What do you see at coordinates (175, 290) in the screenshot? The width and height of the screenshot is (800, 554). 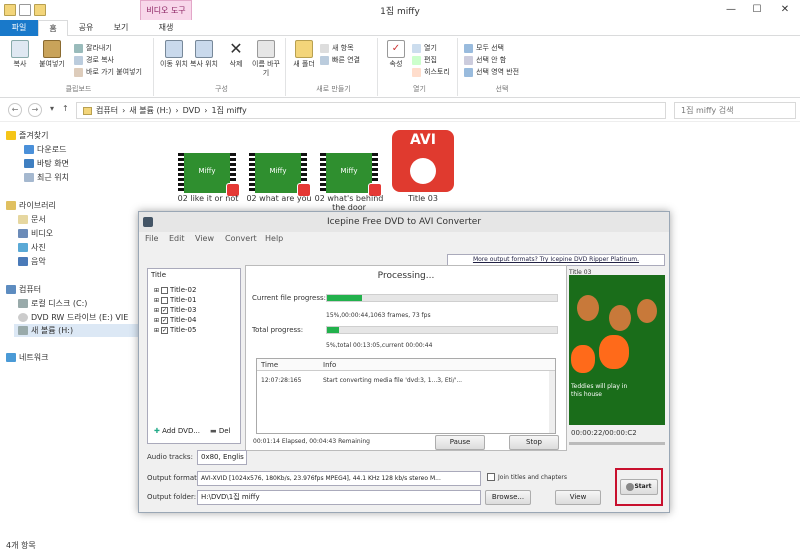 I see `title-row: ⊞ Title-02` at bounding box center [175, 290].